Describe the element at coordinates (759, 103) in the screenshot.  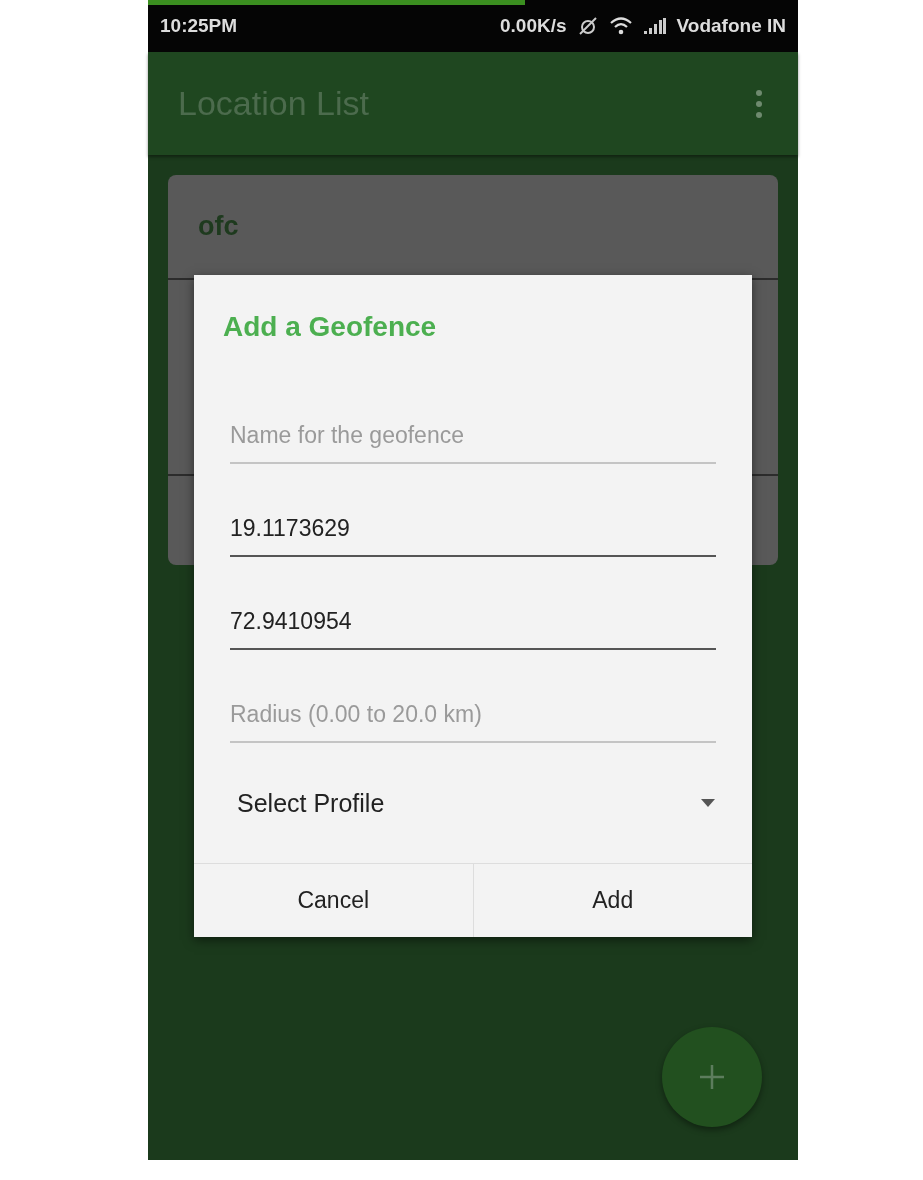
I see `overflow-menu-icon` at that location.